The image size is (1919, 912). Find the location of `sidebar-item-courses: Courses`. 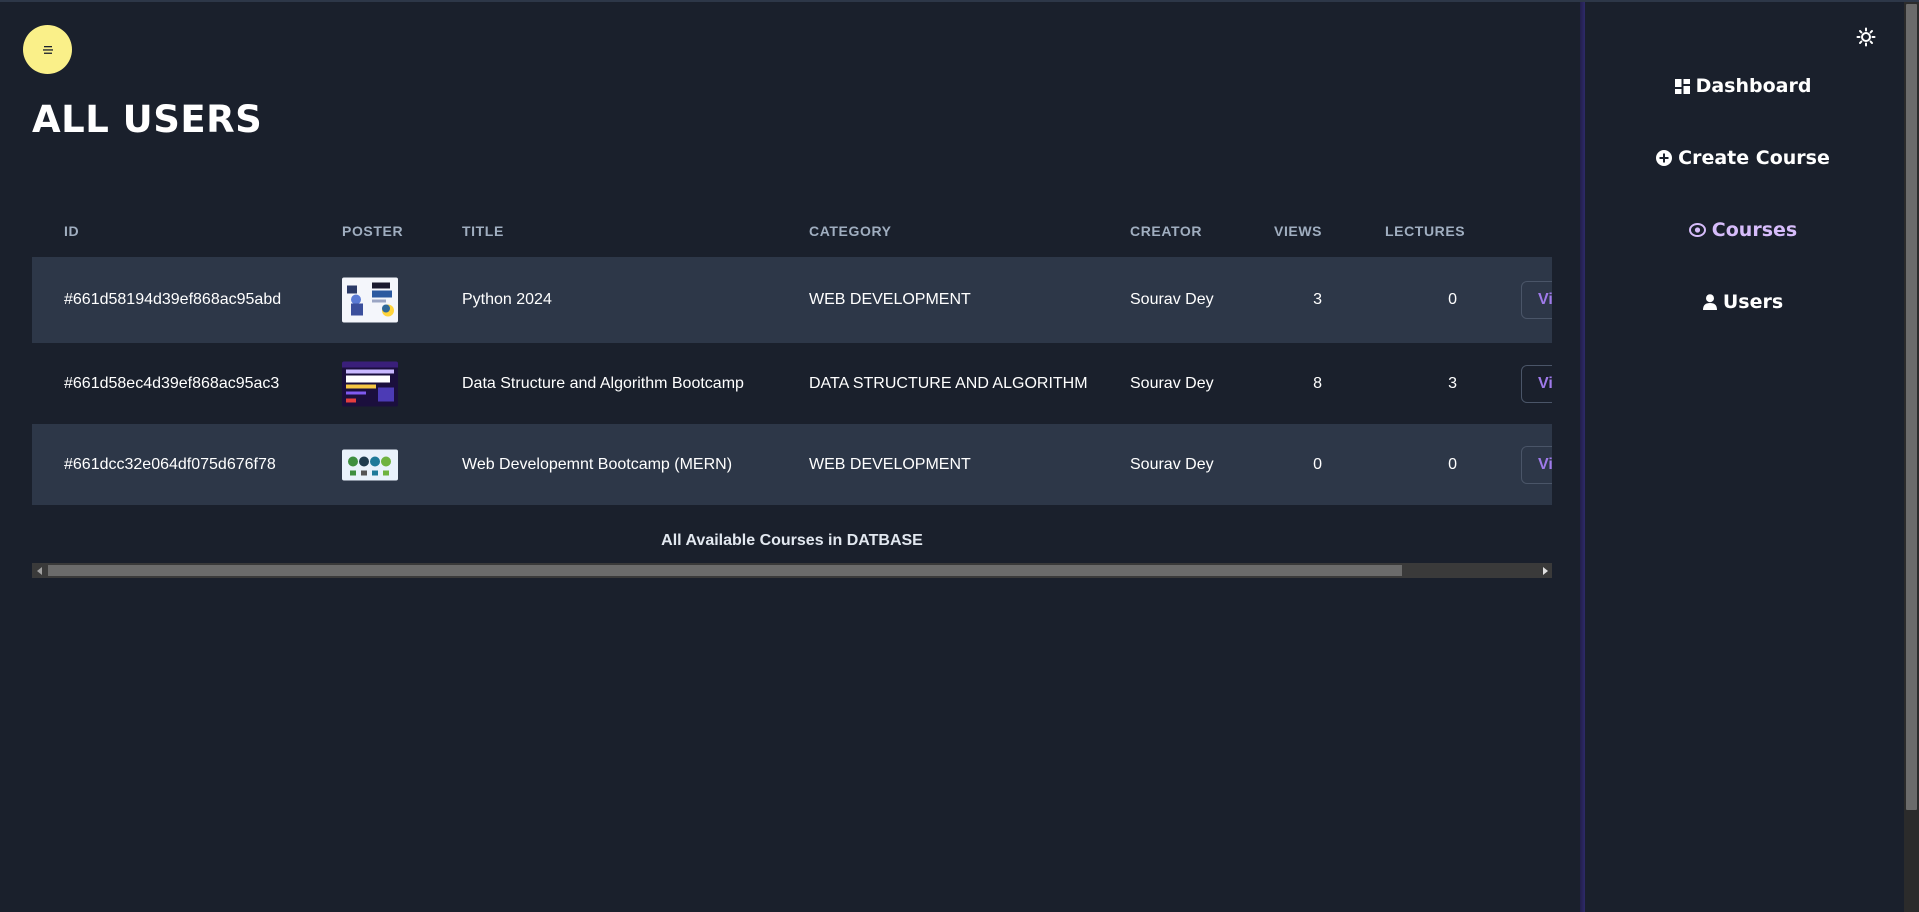

sidebar-item-courses: Courses is located at coordinates (1743, 230).